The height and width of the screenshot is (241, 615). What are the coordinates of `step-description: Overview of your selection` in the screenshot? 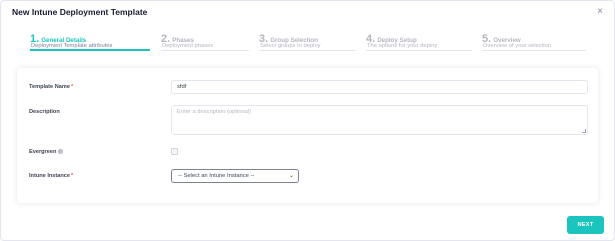 It's located at (517, 46).